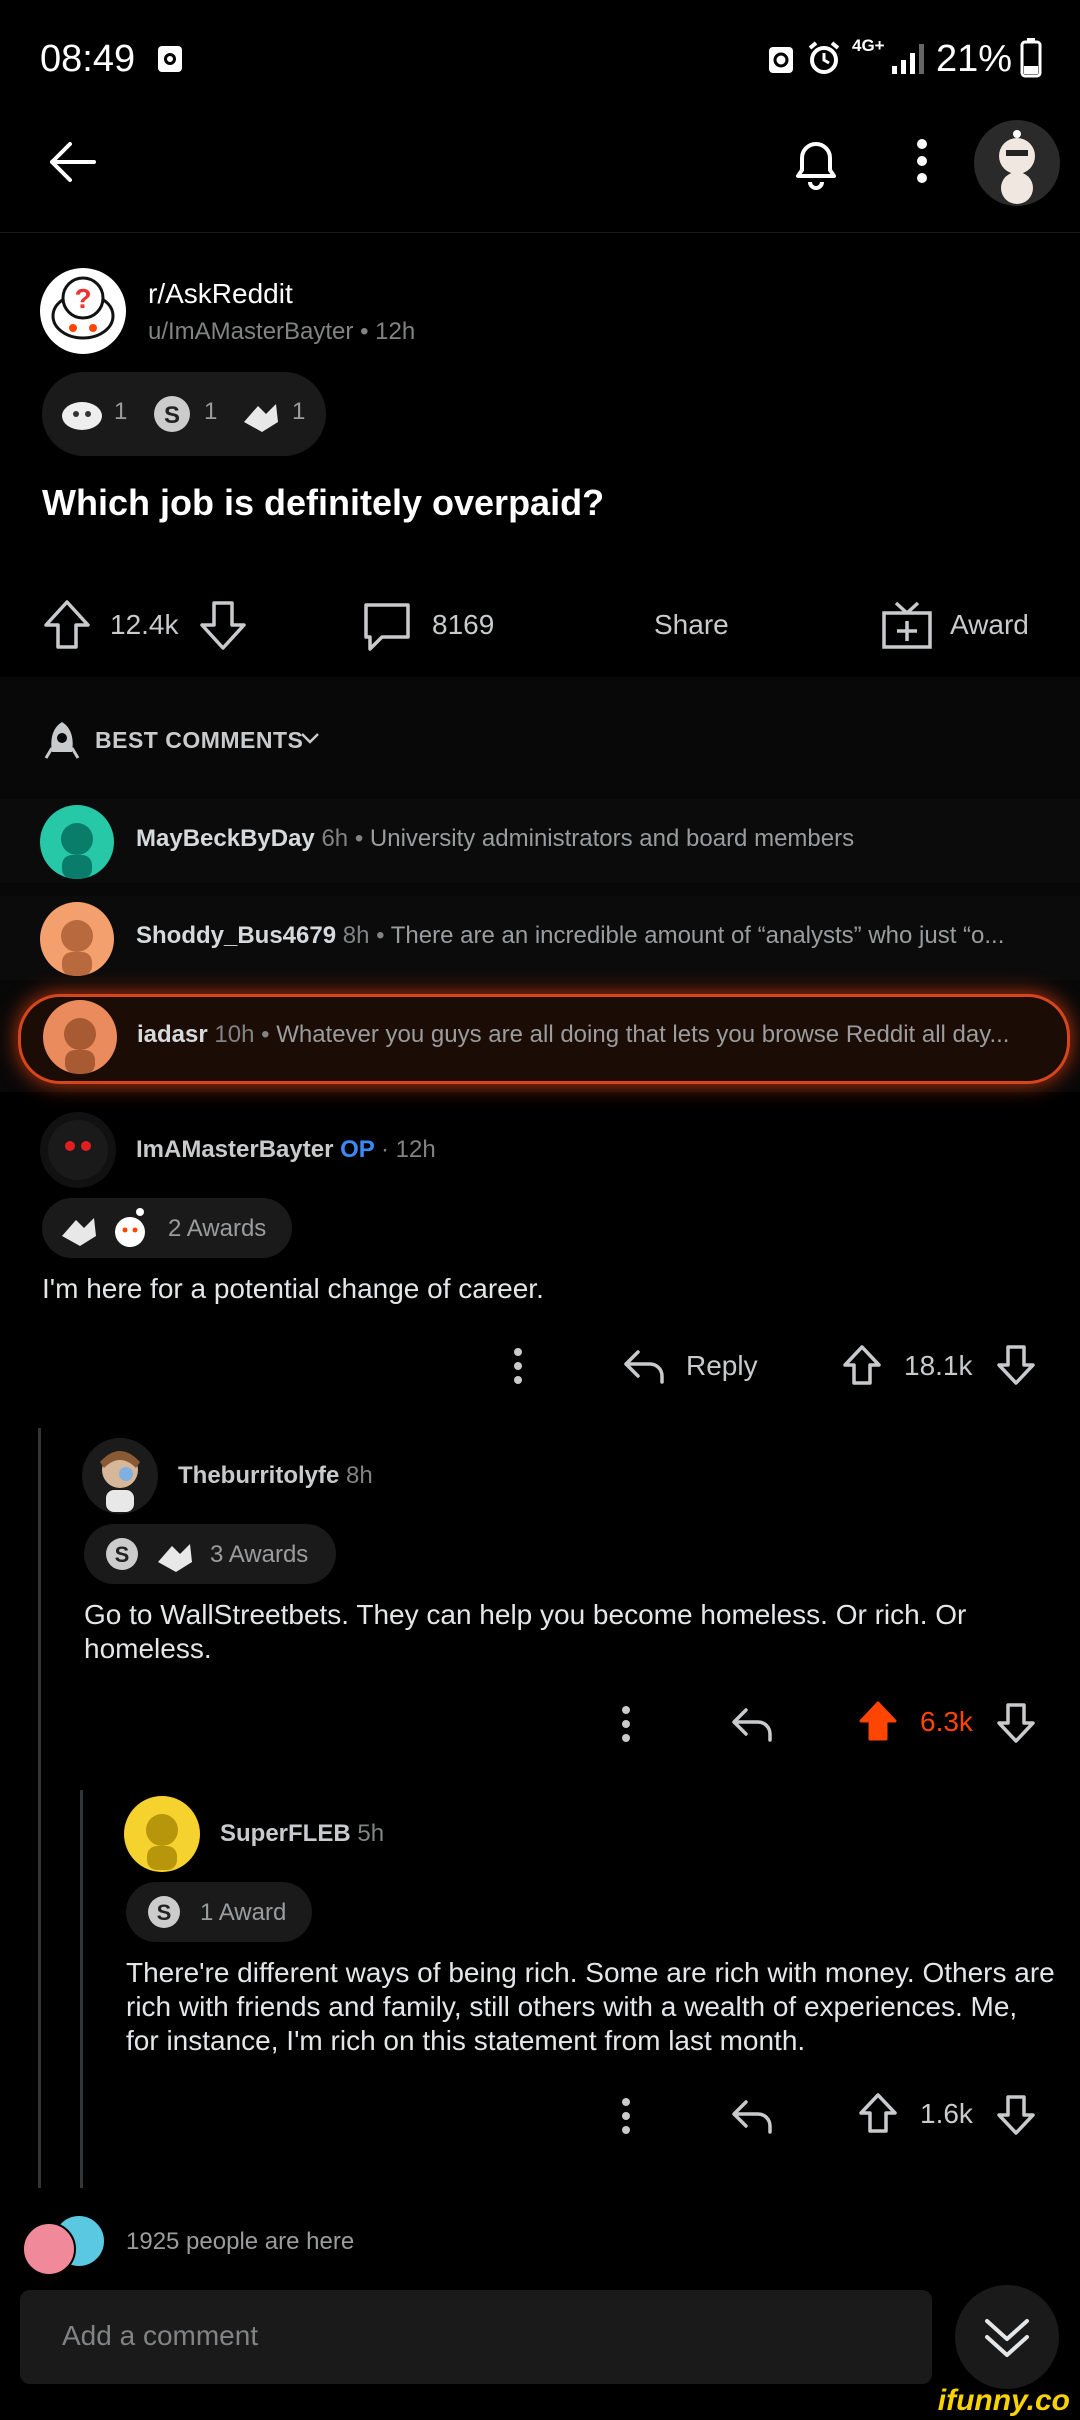  Describe the element at coordinates (236, 935) in the screenshot. I see `preview-user: Shoddy_Bus4679` at that location.